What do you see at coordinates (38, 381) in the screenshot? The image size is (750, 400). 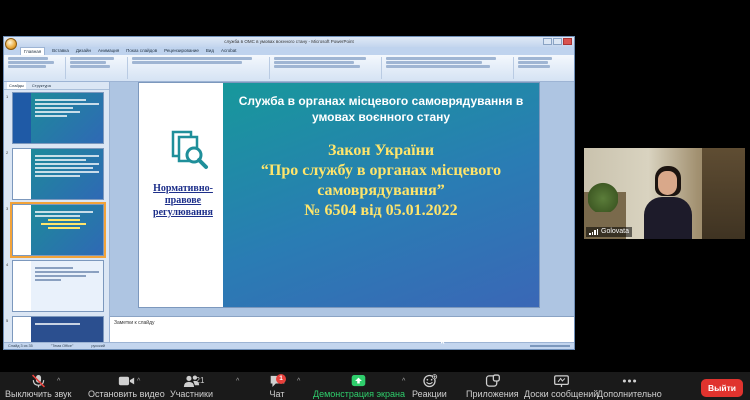 I see `microphone-muted-icon` at bounding box center [38, 381].